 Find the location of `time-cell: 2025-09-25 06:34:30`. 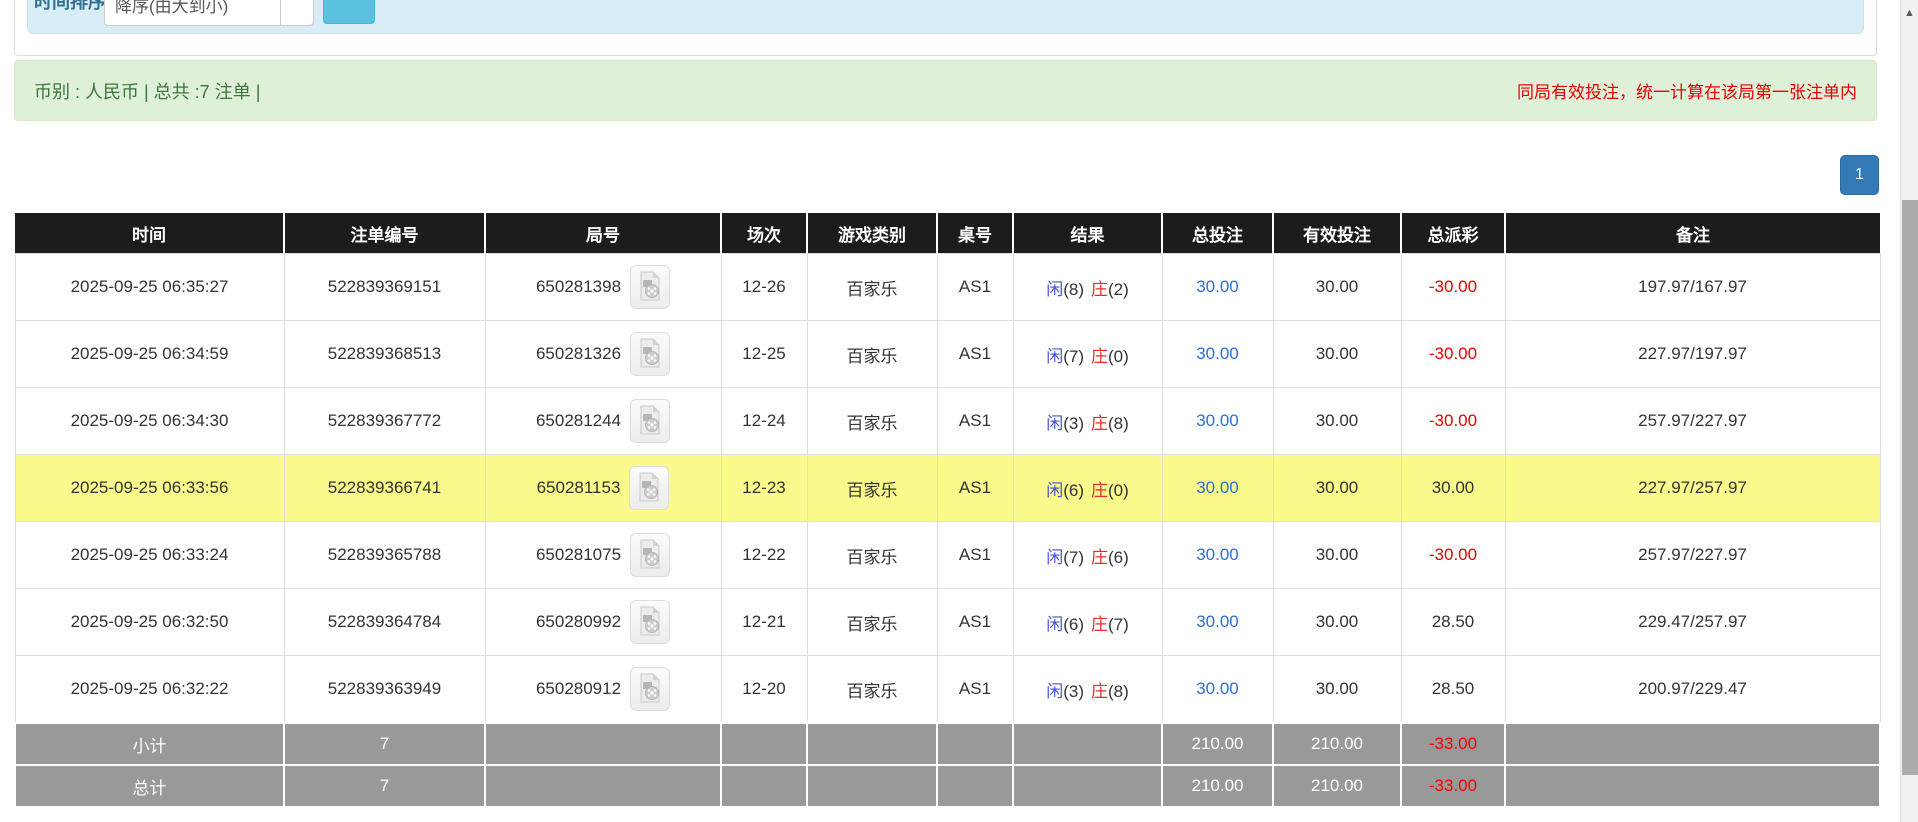

time-cell: 2025-09-25 06:34:30 is located at coordinates (149, 421).